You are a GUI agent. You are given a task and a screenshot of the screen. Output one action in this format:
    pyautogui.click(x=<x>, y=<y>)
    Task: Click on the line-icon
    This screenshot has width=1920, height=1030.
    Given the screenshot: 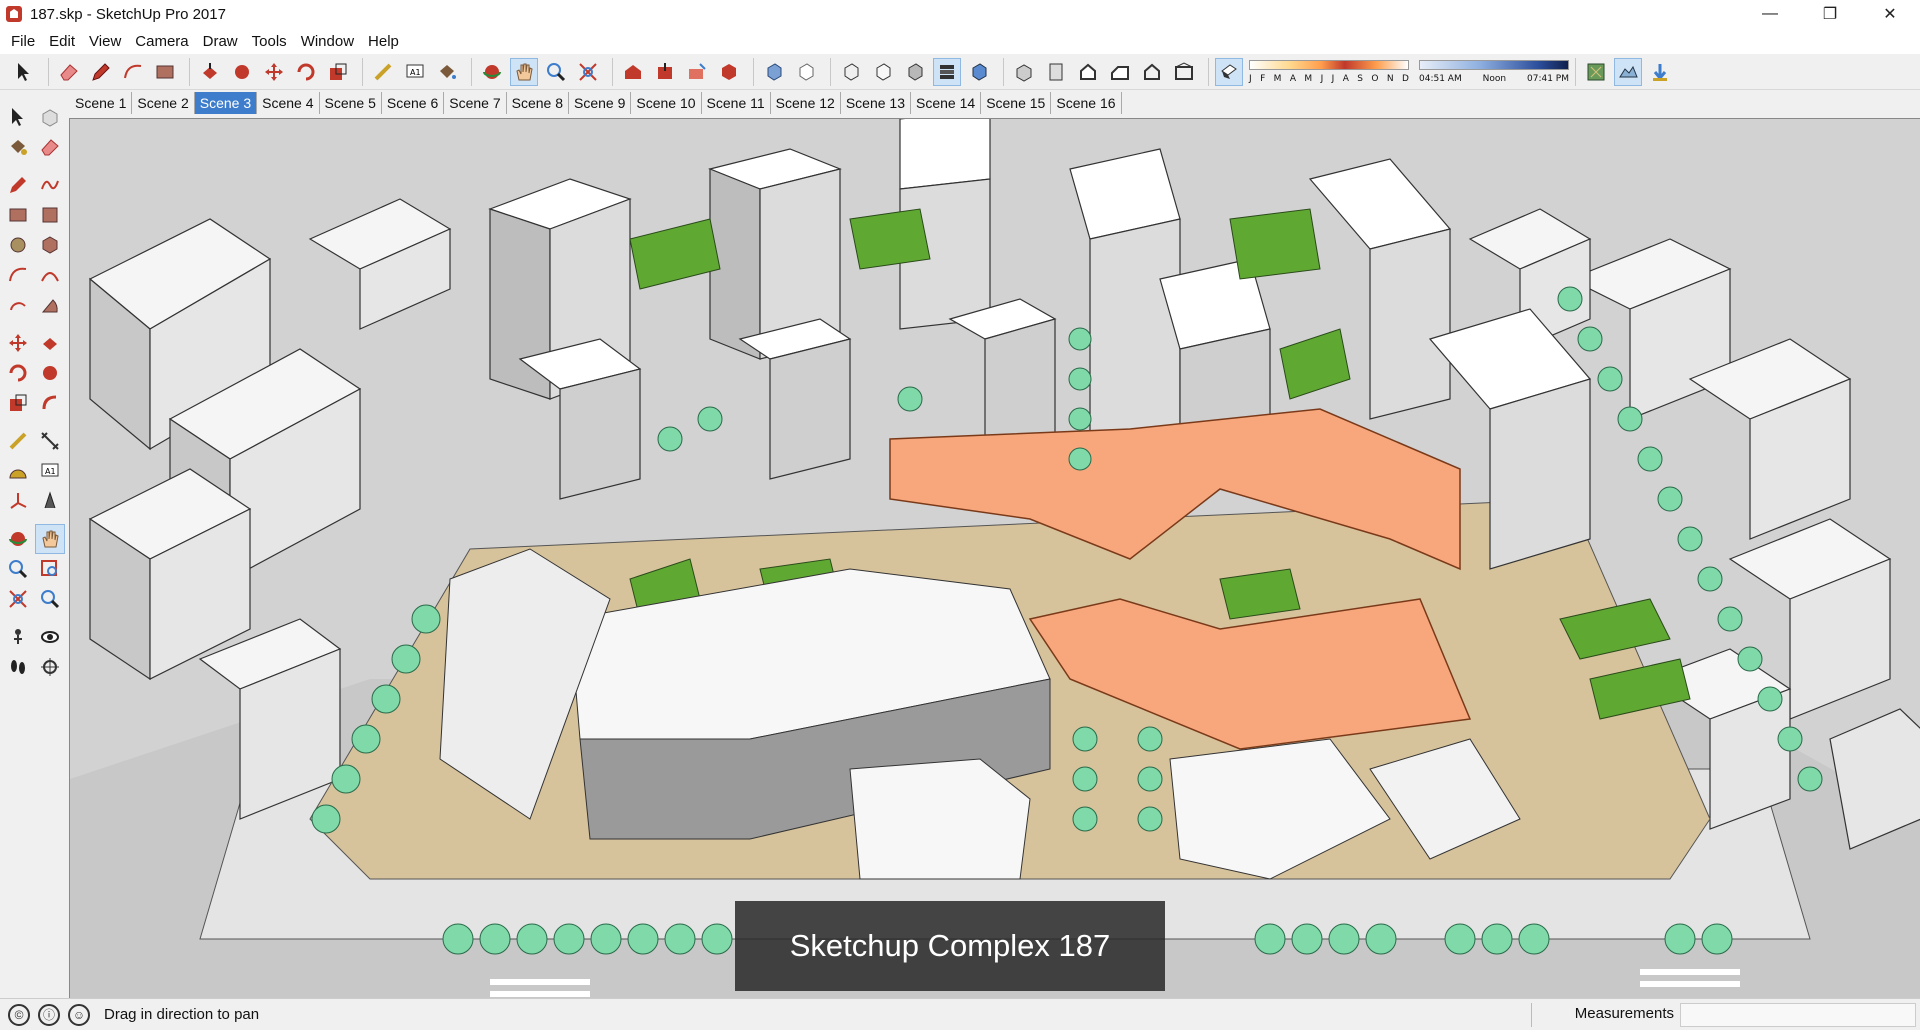 What is the action you would take?
    pyautogui.click(x=18, y=185)
    